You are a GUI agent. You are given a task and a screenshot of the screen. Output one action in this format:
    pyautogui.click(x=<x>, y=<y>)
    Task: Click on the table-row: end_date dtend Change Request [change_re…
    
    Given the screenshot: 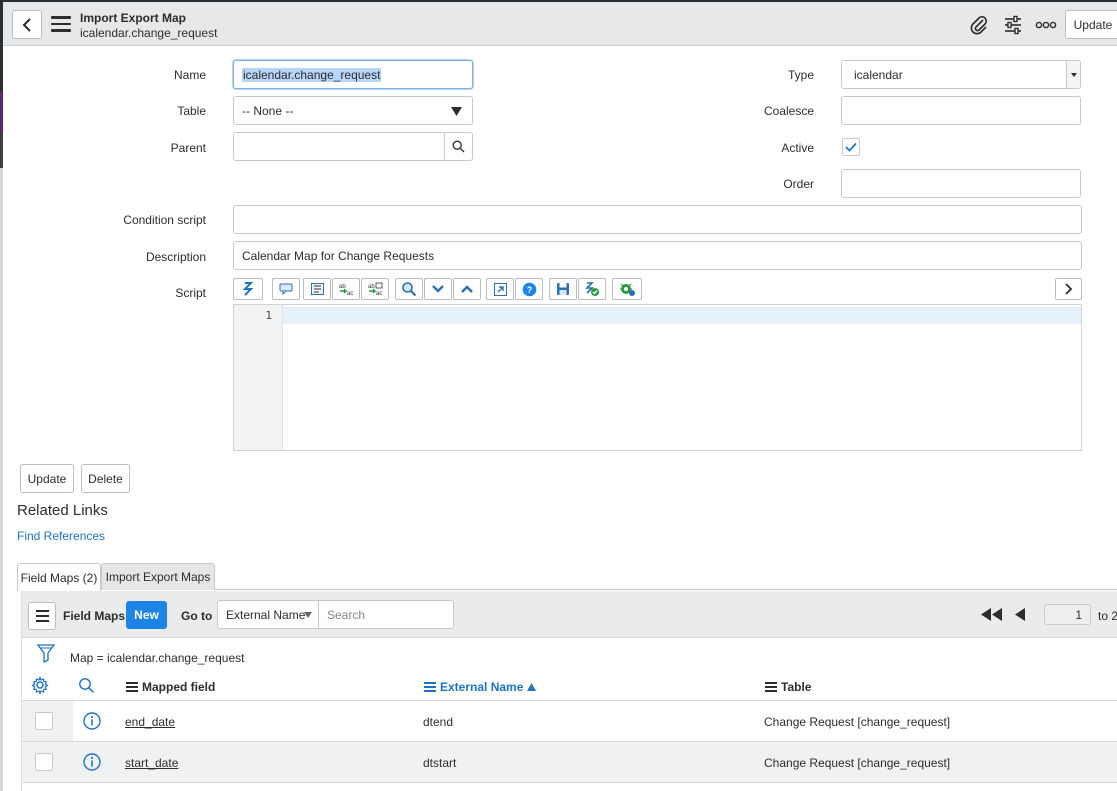 What is the action you would take?
    pyautogui.click(x=569, y=721)
    